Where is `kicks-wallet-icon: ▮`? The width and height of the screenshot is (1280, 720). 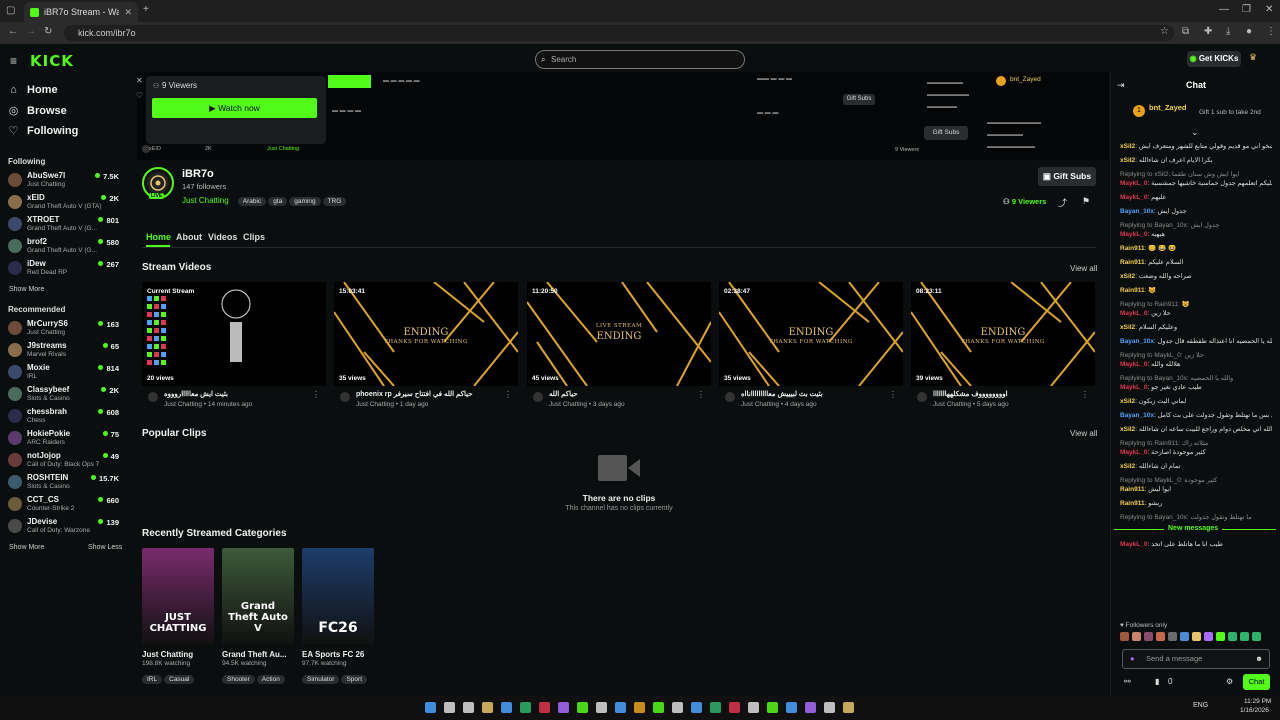
kicks-wallet-icon: ▮ is located at coordinates (1157, 681).